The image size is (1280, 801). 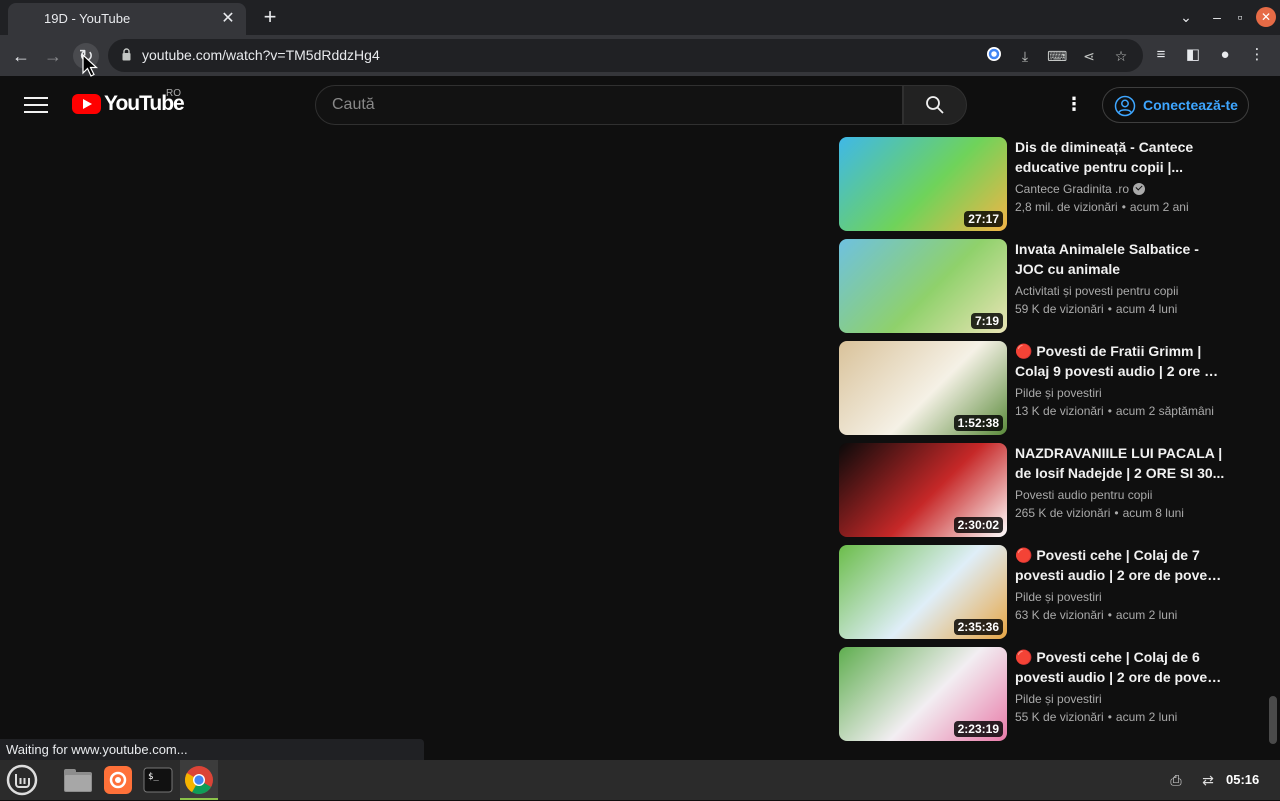 What do you see at coordinates (158, 780) in the screenshot?
I see `terminal-icon: $_` at bounding box center [158, 780].